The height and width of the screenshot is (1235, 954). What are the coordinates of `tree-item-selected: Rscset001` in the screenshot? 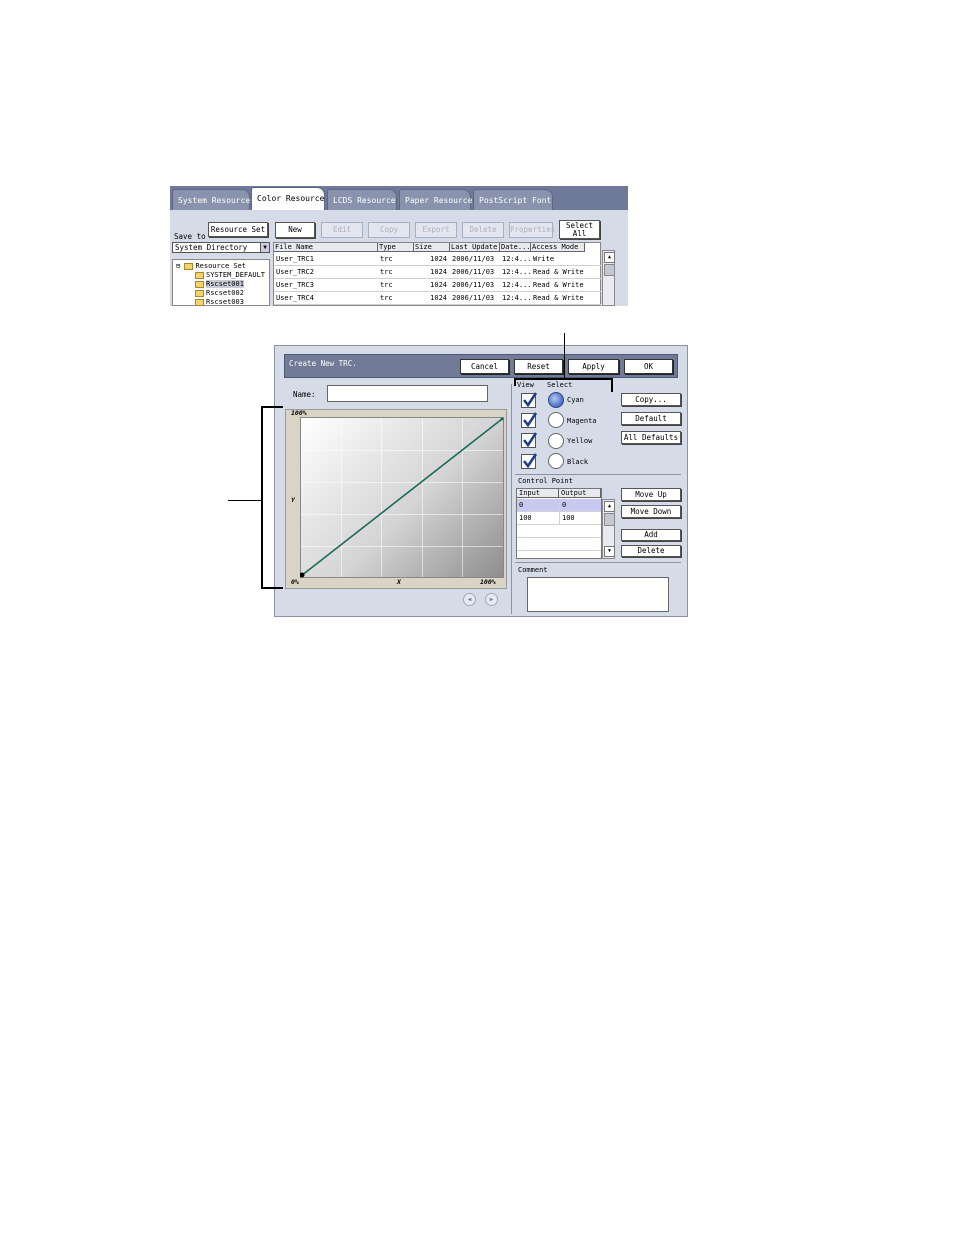 It's located at (219, 284).